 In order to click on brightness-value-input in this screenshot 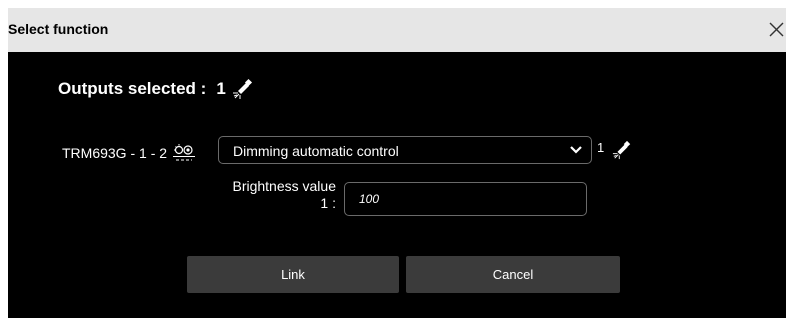, I will do `click(465, 199)`.